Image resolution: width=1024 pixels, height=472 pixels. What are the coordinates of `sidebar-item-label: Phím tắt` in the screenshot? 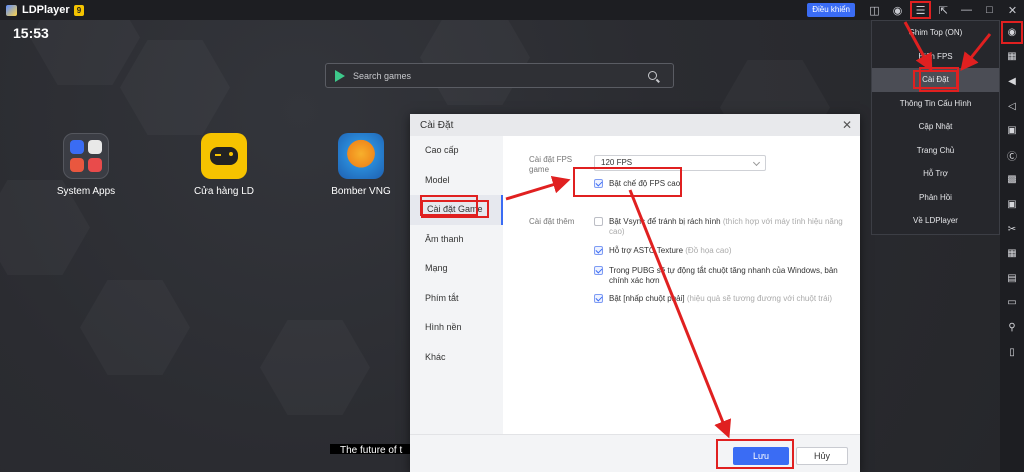 It's located at (442, 297).